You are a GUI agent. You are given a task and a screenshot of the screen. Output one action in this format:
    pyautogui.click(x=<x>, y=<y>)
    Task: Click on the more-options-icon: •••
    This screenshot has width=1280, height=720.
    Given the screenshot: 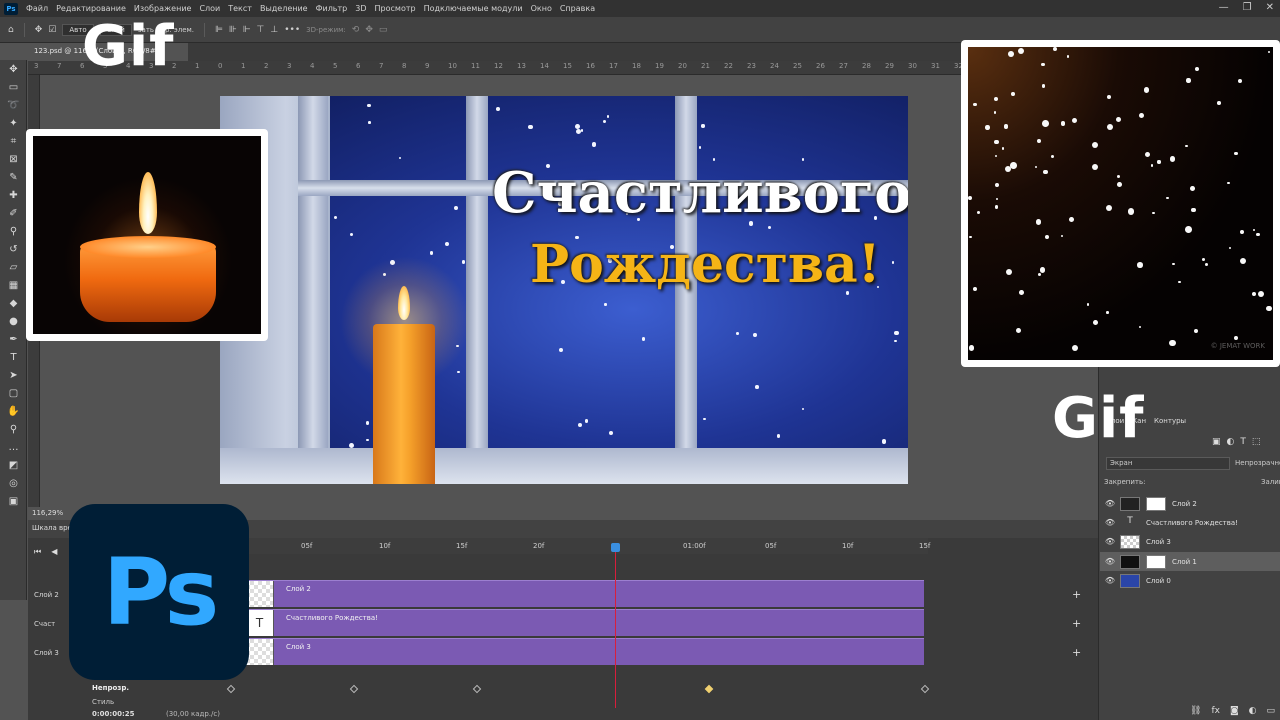 What is the action you would take?
    pyautogui.click(x=292, y=30)
    